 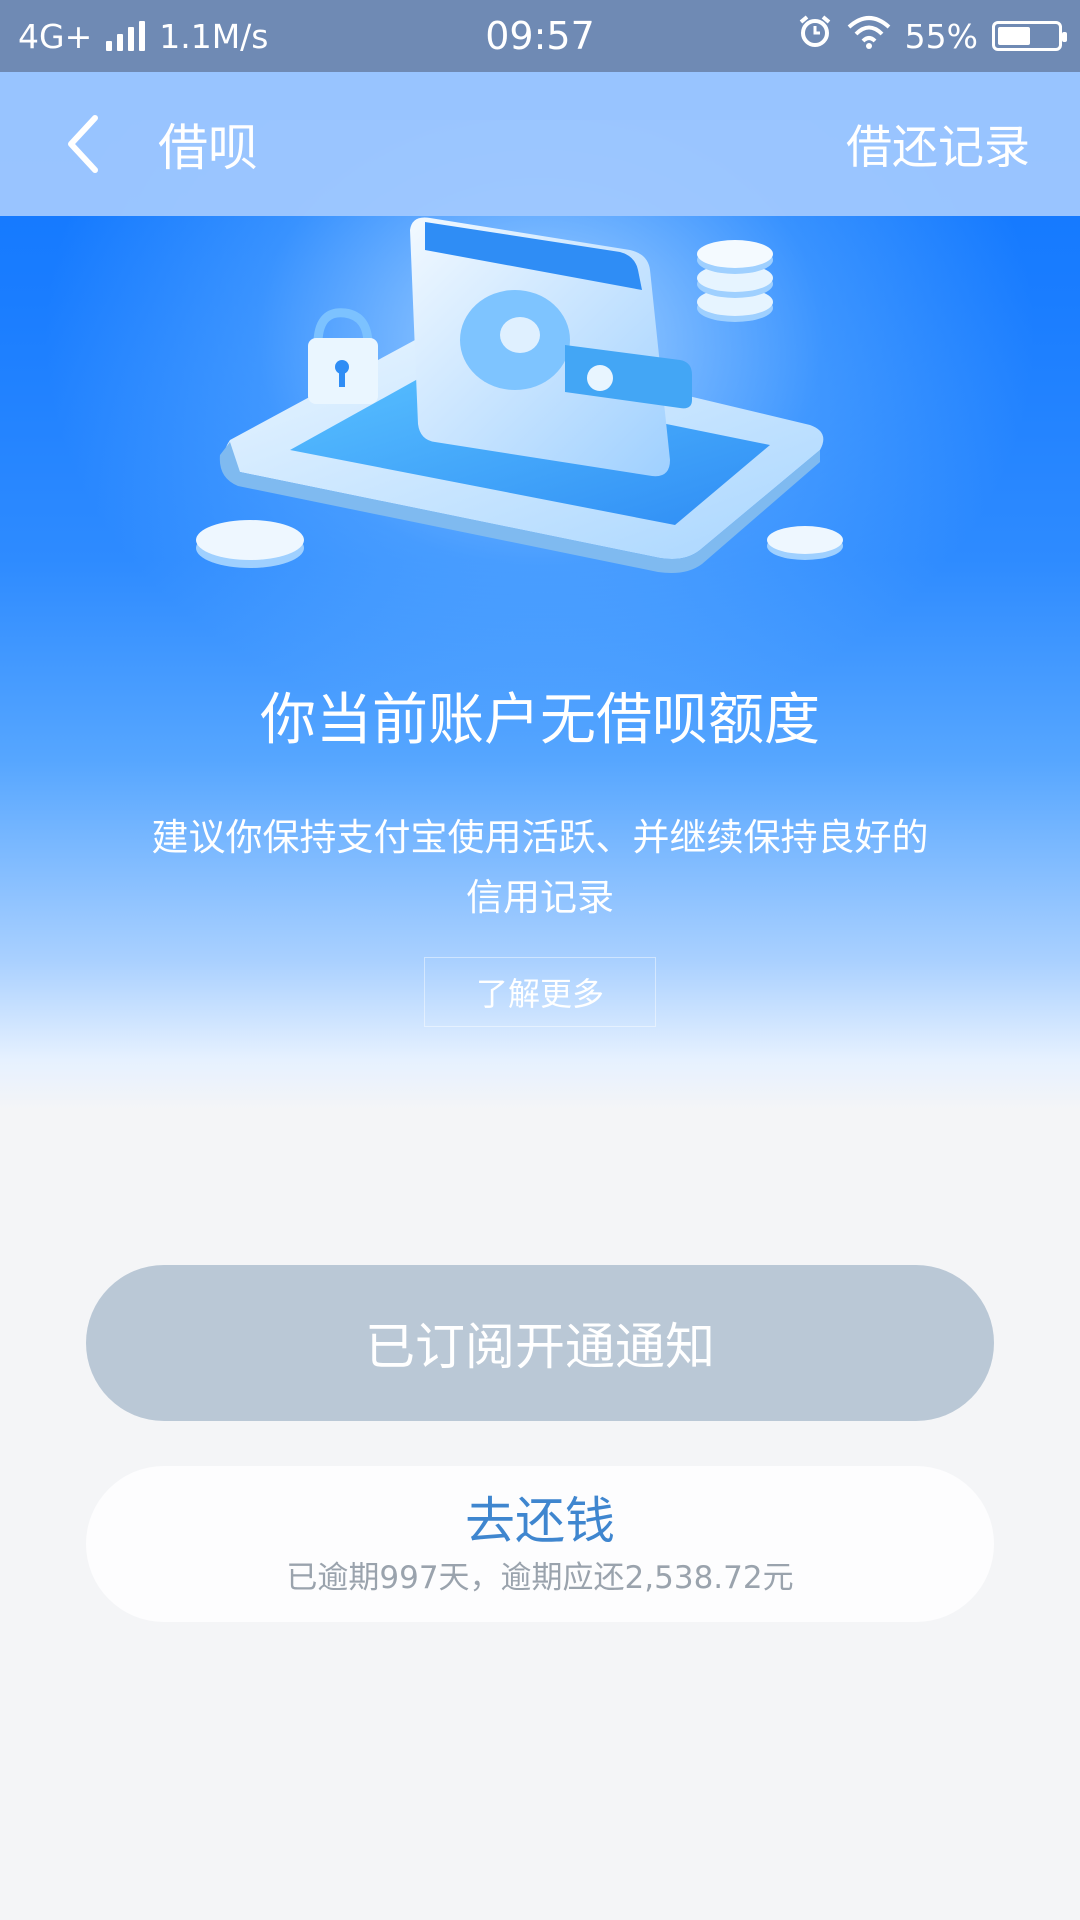 I want to click on network-type: 4G+, so click(x=55, y=36).